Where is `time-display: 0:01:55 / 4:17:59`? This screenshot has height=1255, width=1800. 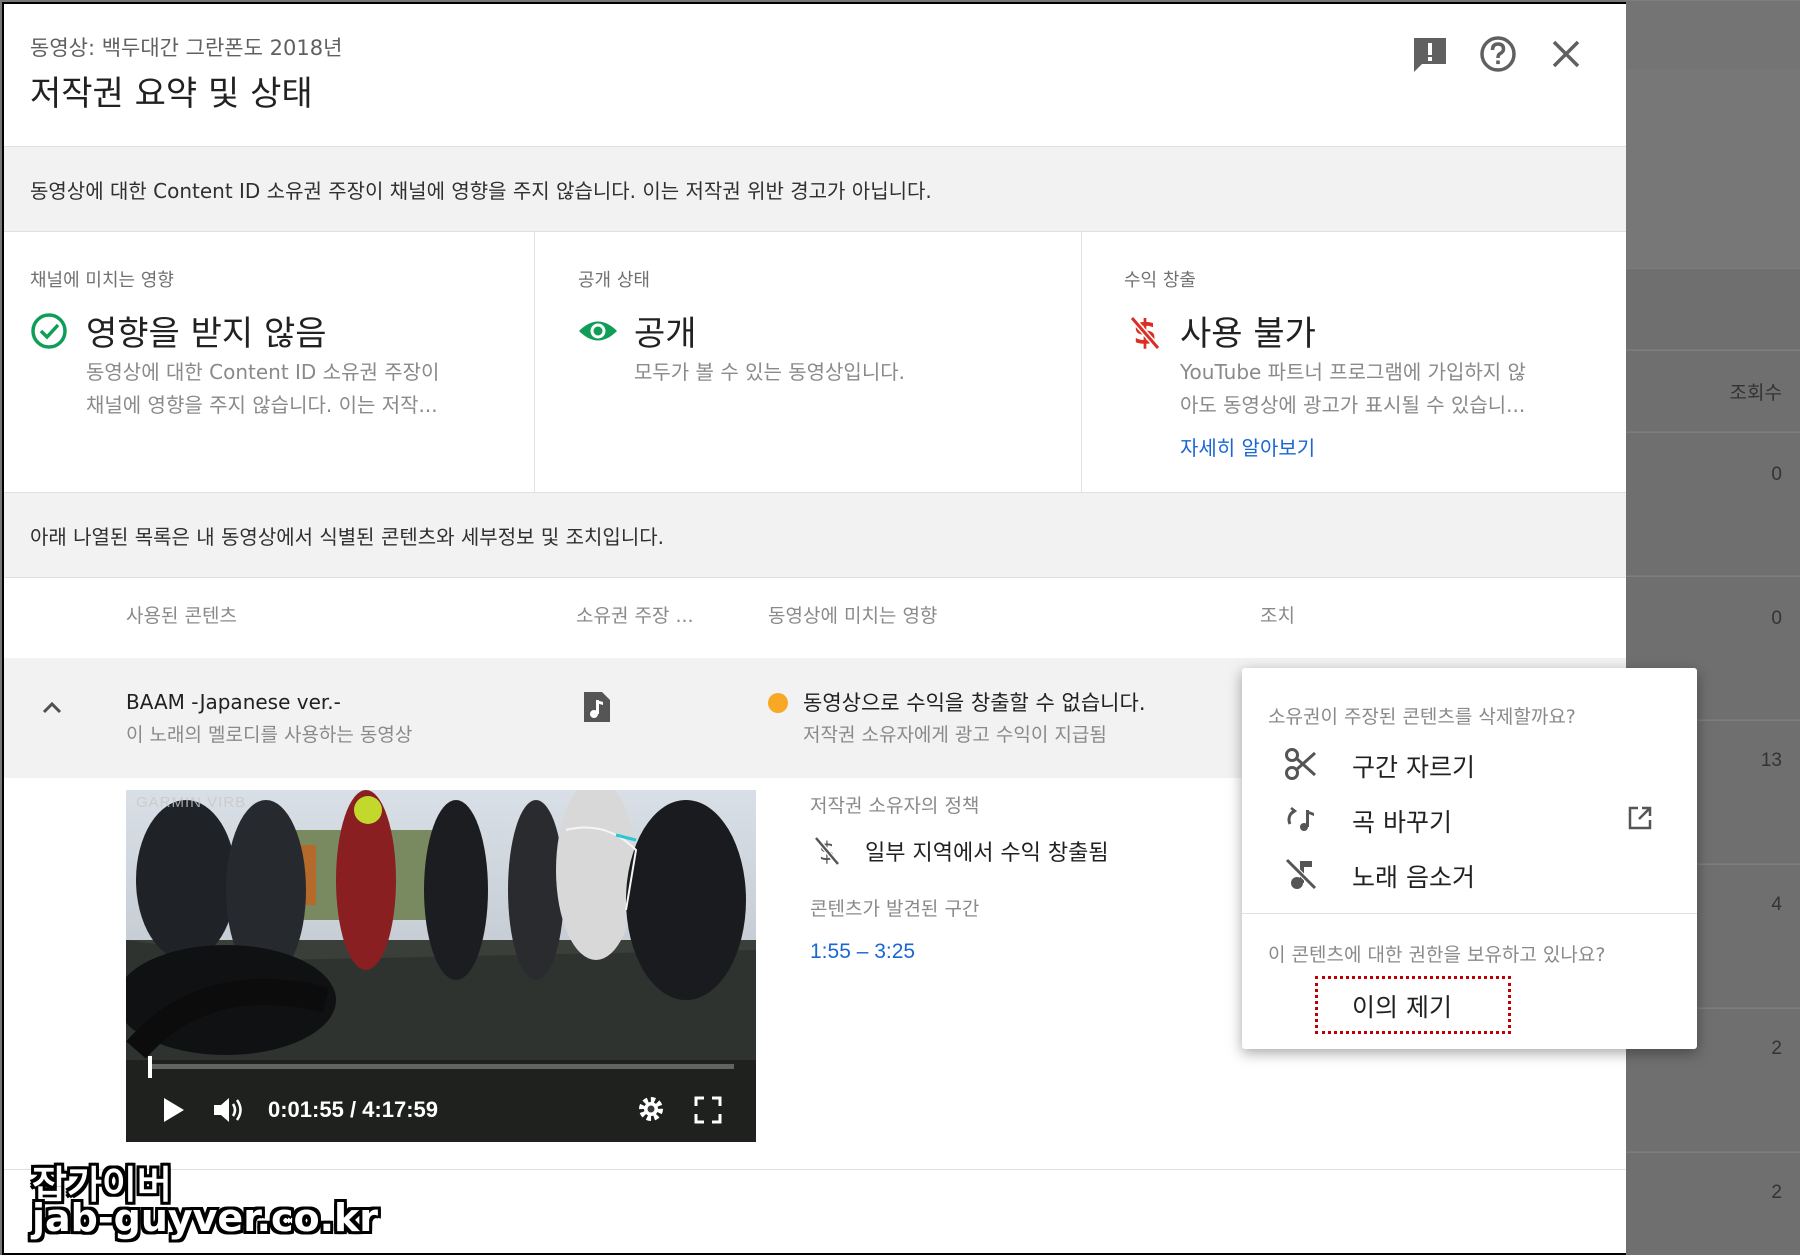 time-display: 0:01:55 / 4:17:59 is located at coordinates (353, 1109).